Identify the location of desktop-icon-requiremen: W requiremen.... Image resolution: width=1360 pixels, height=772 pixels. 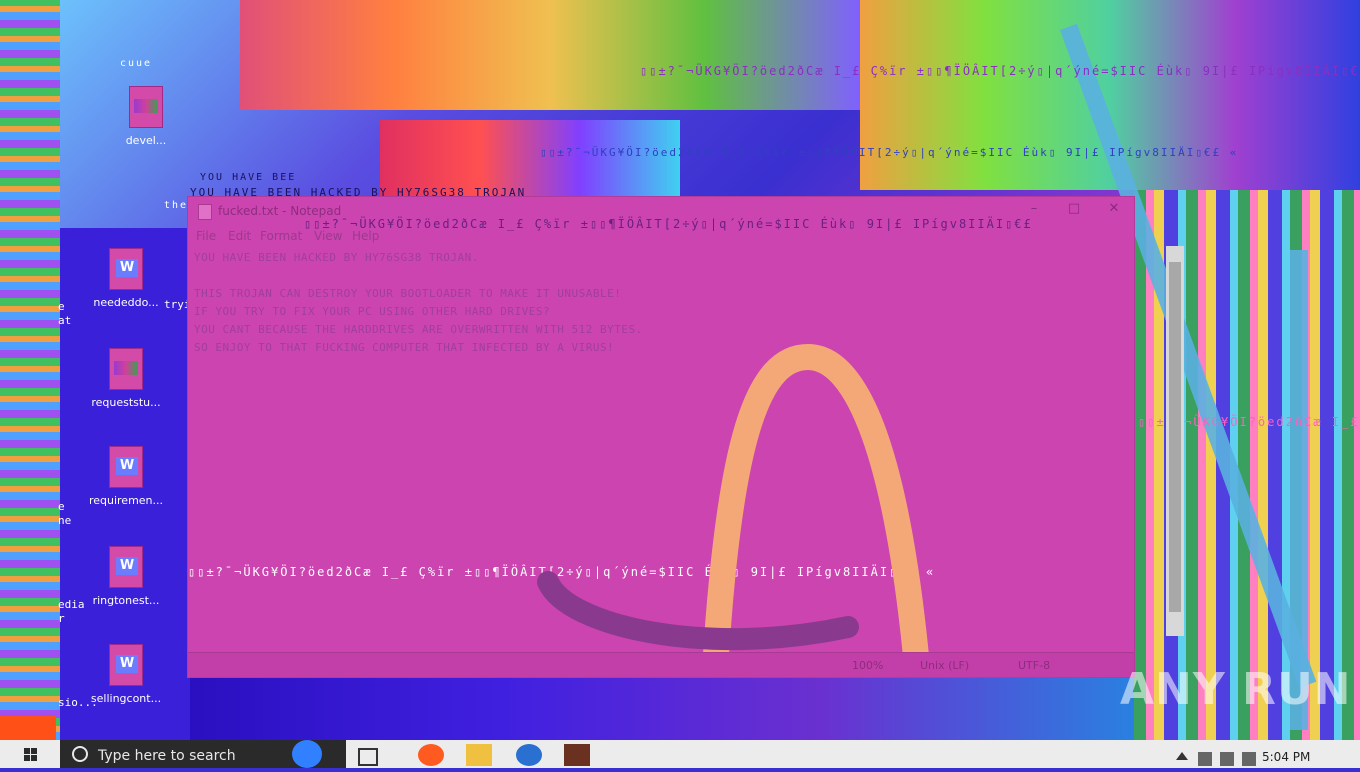
(126, 476).